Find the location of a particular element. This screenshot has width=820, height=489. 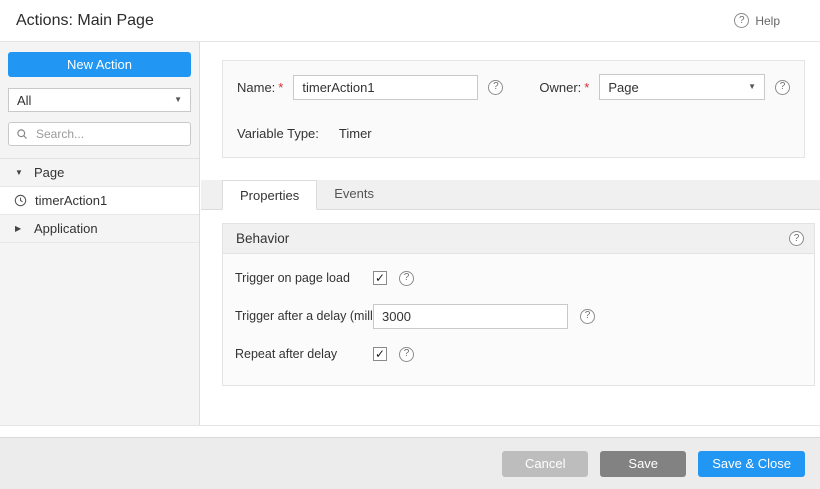

owner-select: Page ▼ is located at coordinates (682, 87).